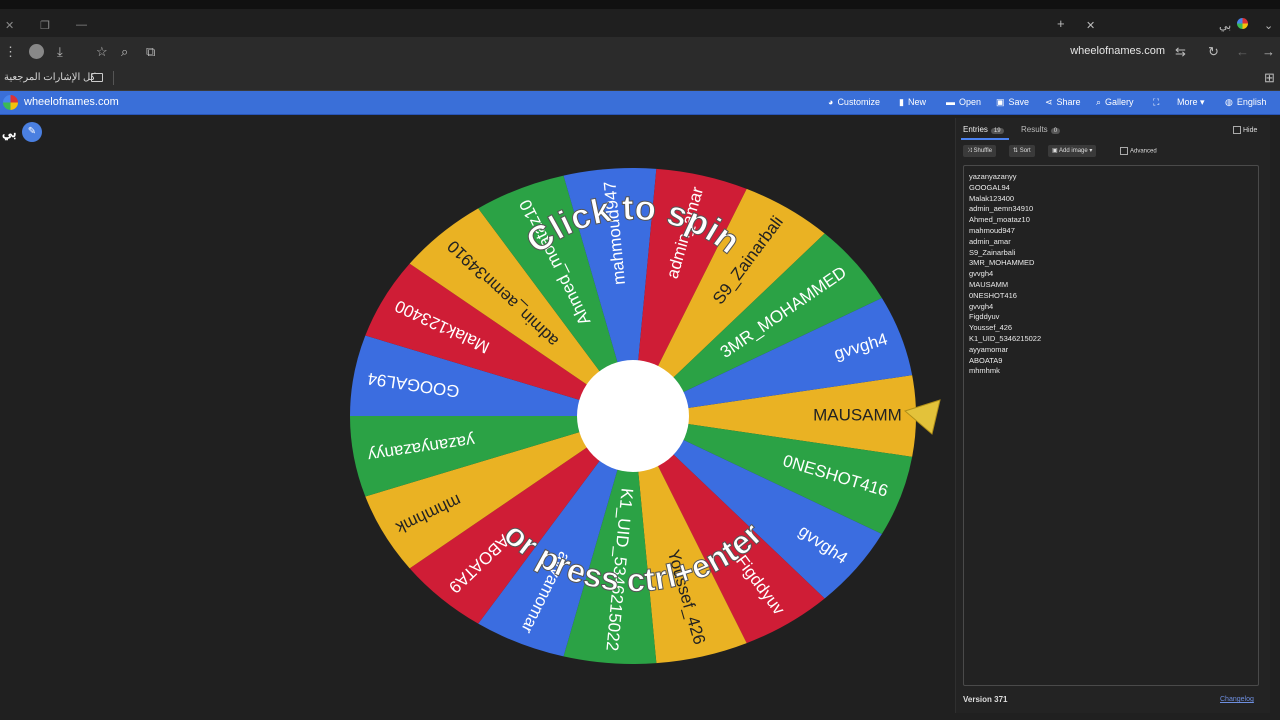 Image resolution: width=1280 pixels, height=720 pixels. What do you see at coordinates (1022, 151) in the screenshot?
I see `sort-button: ⇅ Sort` at bounding box center [1022, 151].